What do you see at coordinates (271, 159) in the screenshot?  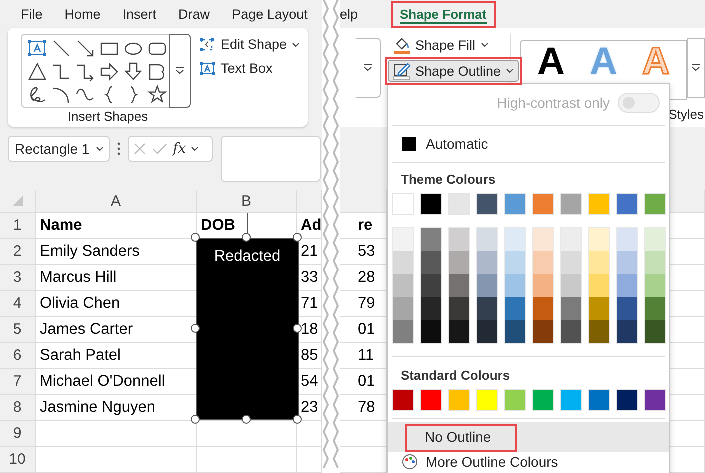 I see `formula-input` at bounding box center [271, 159].